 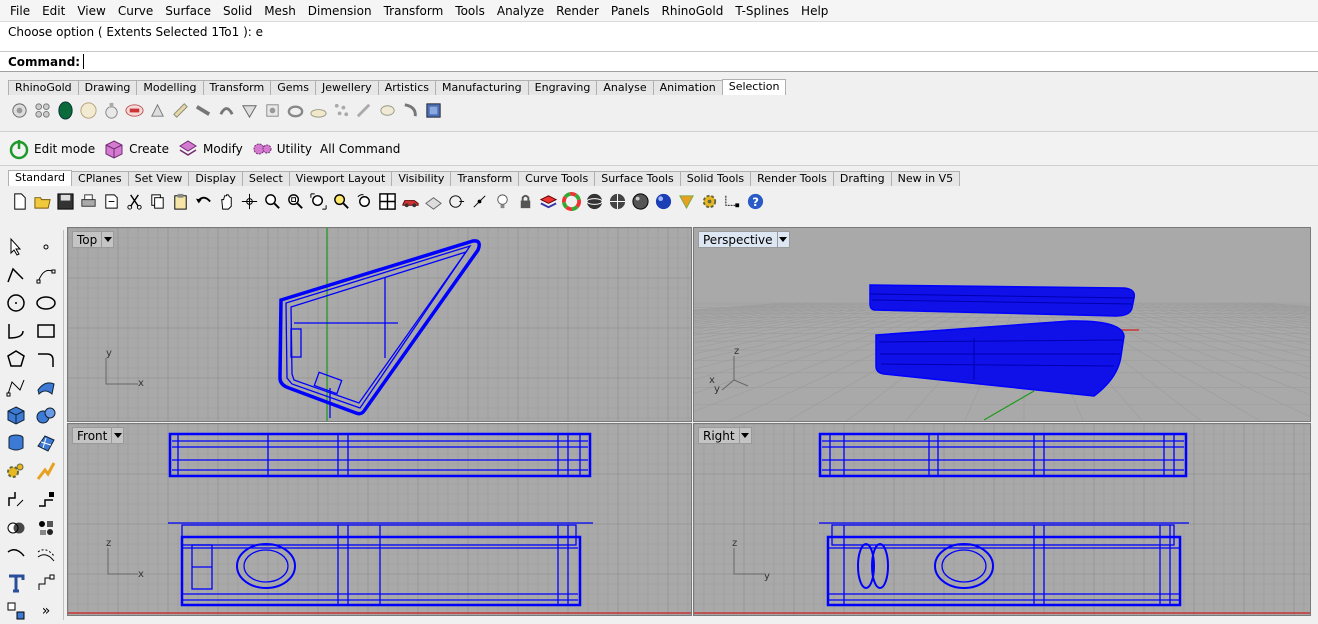 What do you see at coordinates (502, 201) in the screenshot?
I see `light-bulb-icon` at bounding box center [502, 201].